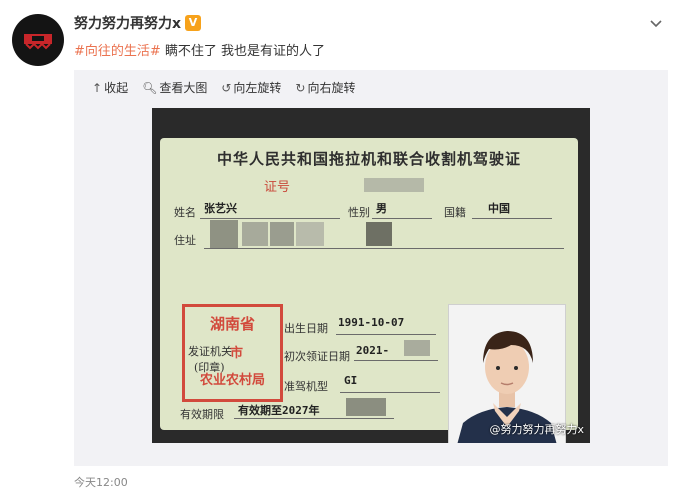 This screenshot has width=683, height=493. I want to click on search-icon: 🔍︎, so click(150, 87).